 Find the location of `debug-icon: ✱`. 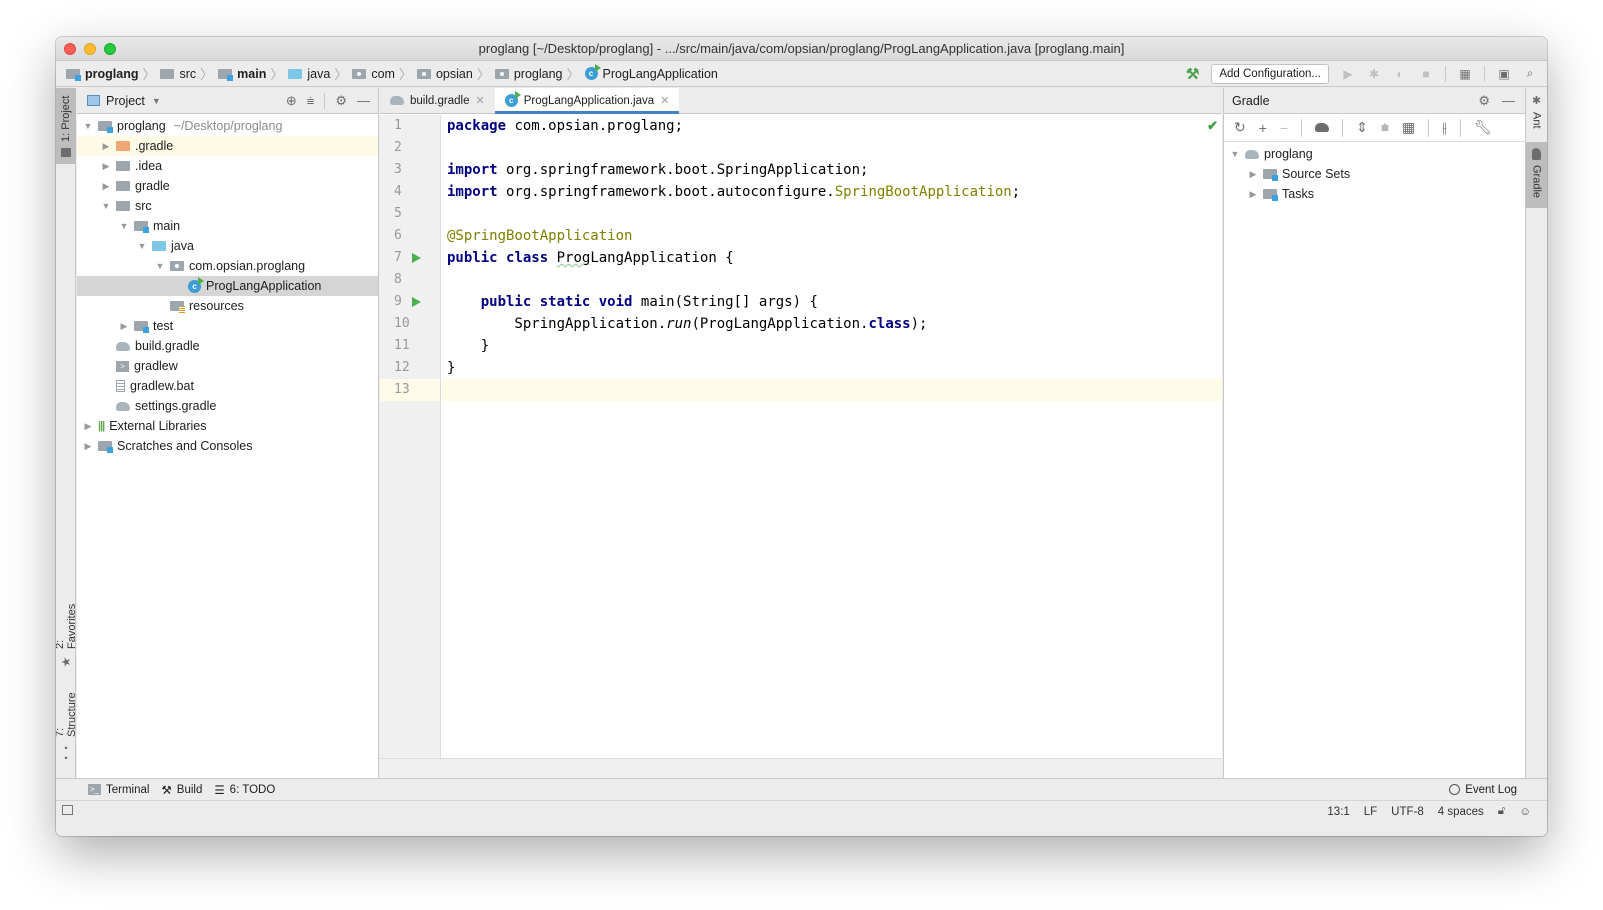

debug-icon: ✱ is located at coordinates (1374, 74).